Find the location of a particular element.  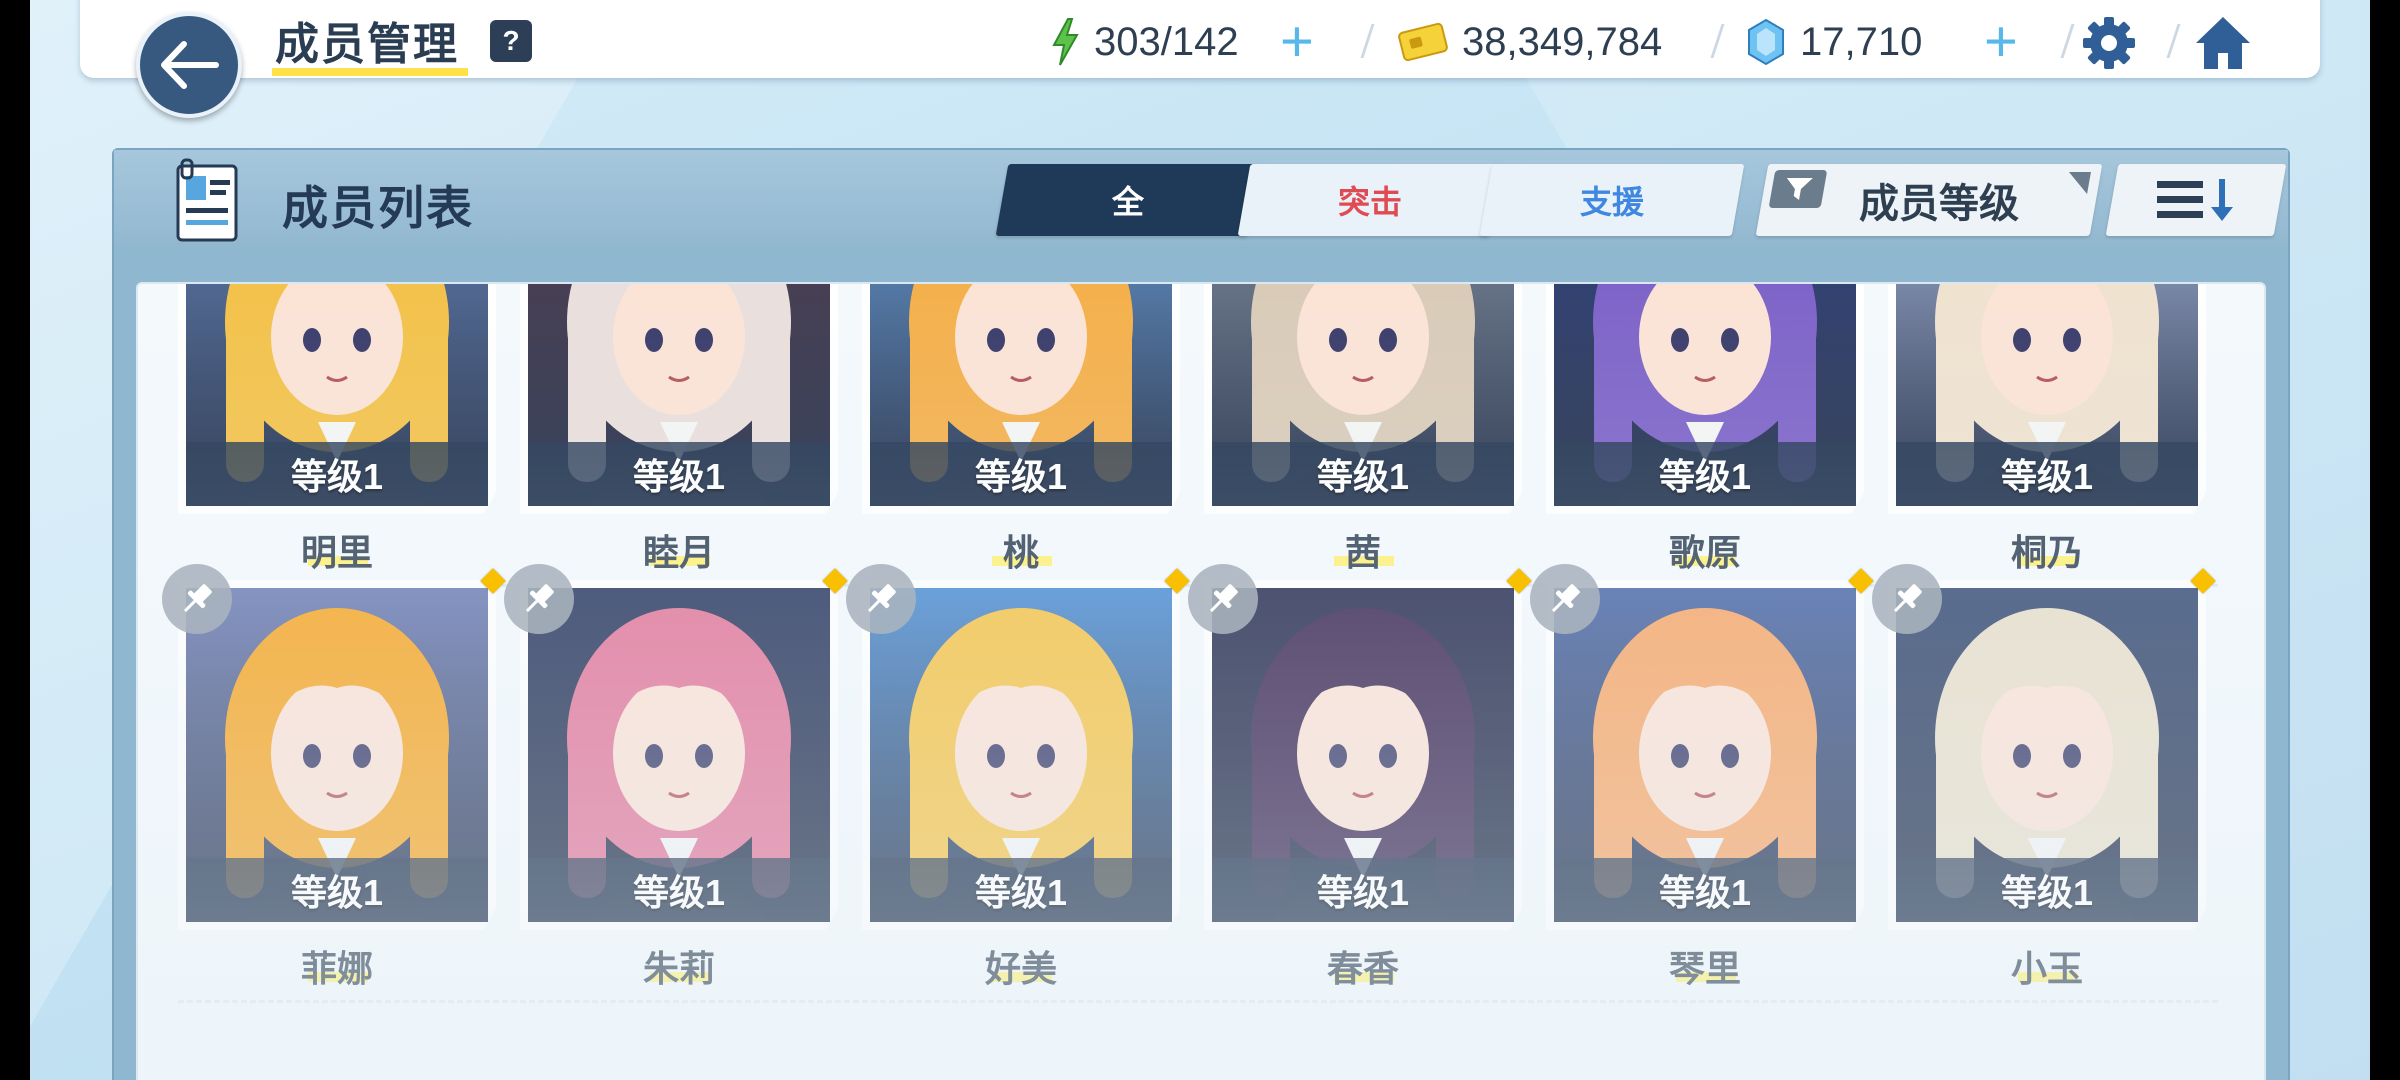

student-name: 春香 is located at coordinates (1362, 968).